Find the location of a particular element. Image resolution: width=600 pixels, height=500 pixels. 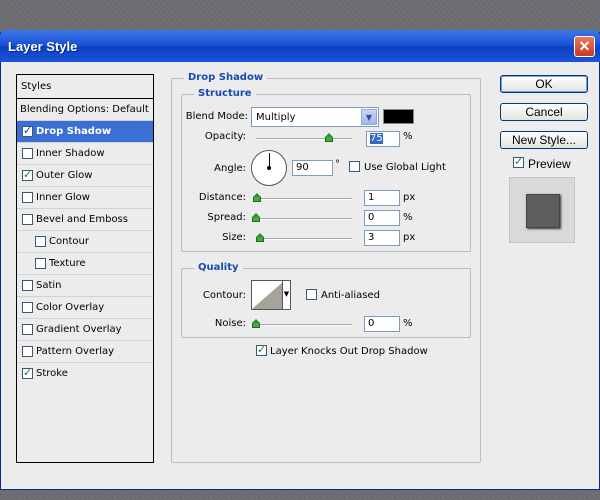

blend-mode-select: Multiply ▼ is located at coordinates (315, 117).